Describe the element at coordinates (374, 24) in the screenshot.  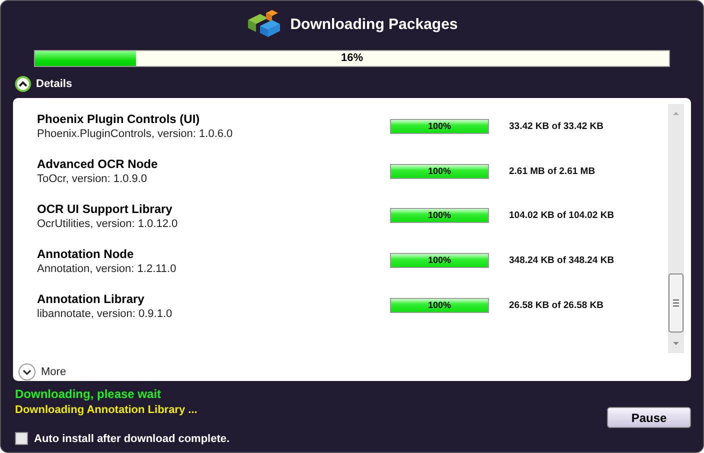
I see `window-title: Downloading Packages` at that location.